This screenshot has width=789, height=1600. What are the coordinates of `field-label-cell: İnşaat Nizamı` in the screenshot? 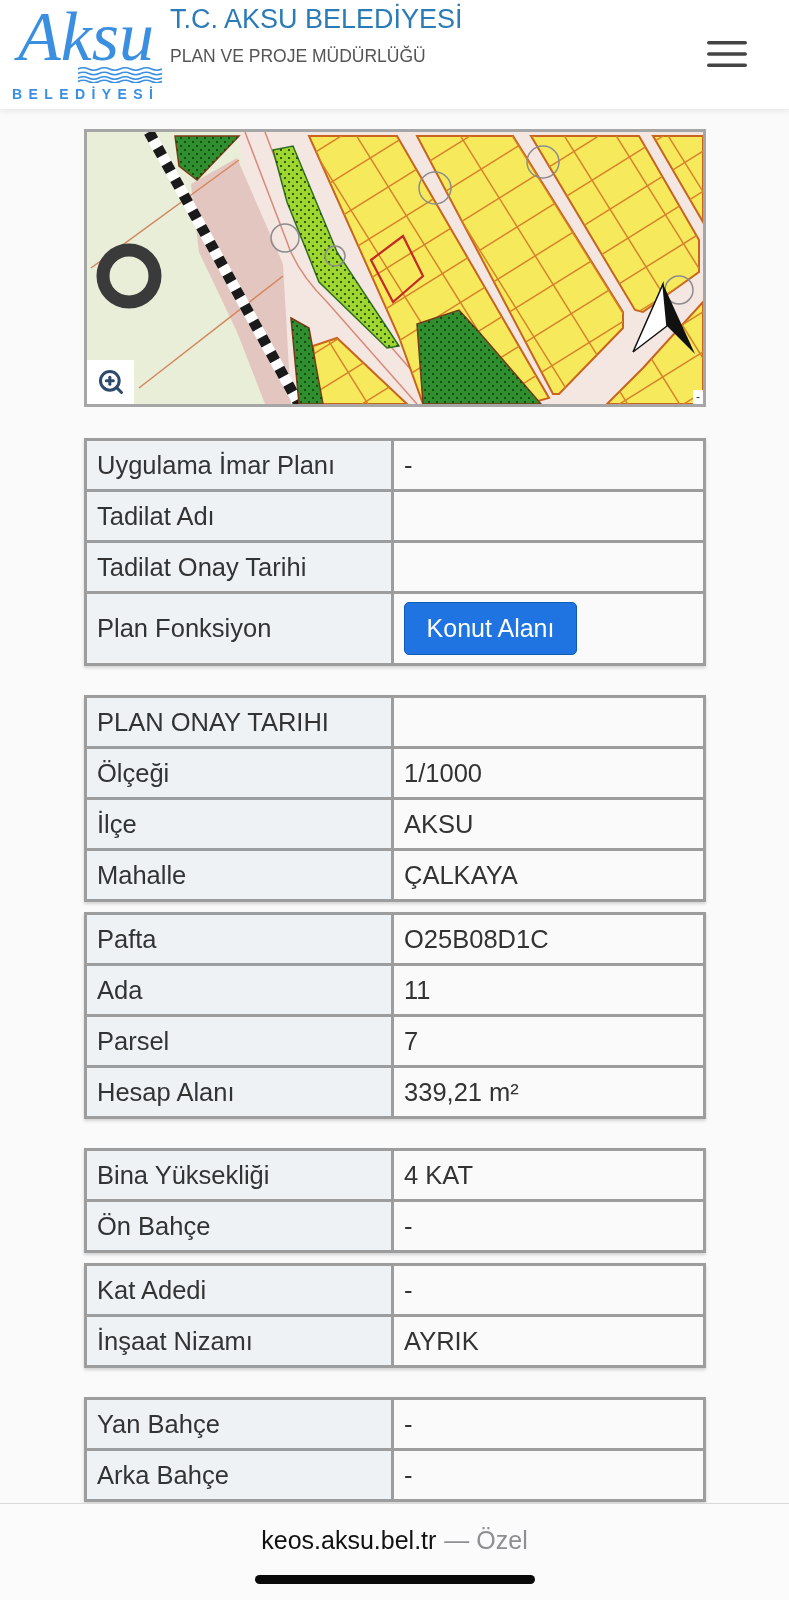 It's located at (239, 1341).